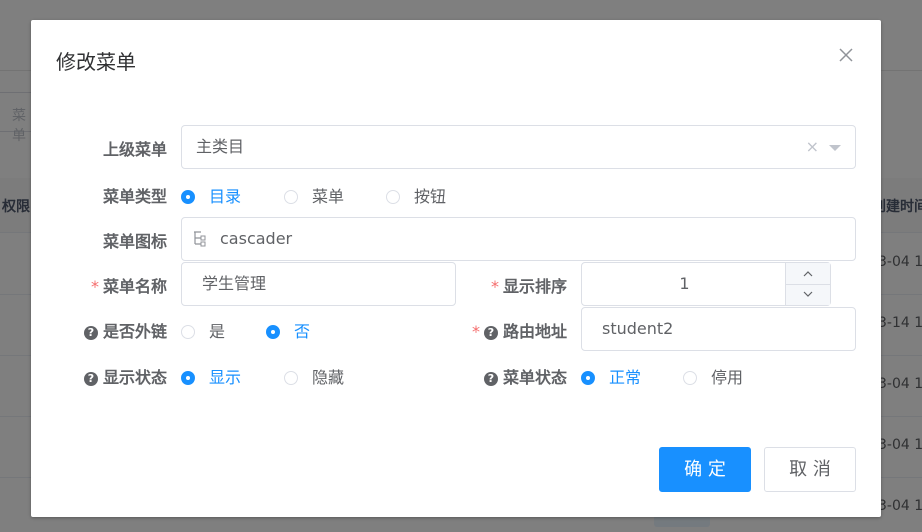 The image size is (922, 532). I want to click on route-path-label-text: 路由地址, so click(534, 331).